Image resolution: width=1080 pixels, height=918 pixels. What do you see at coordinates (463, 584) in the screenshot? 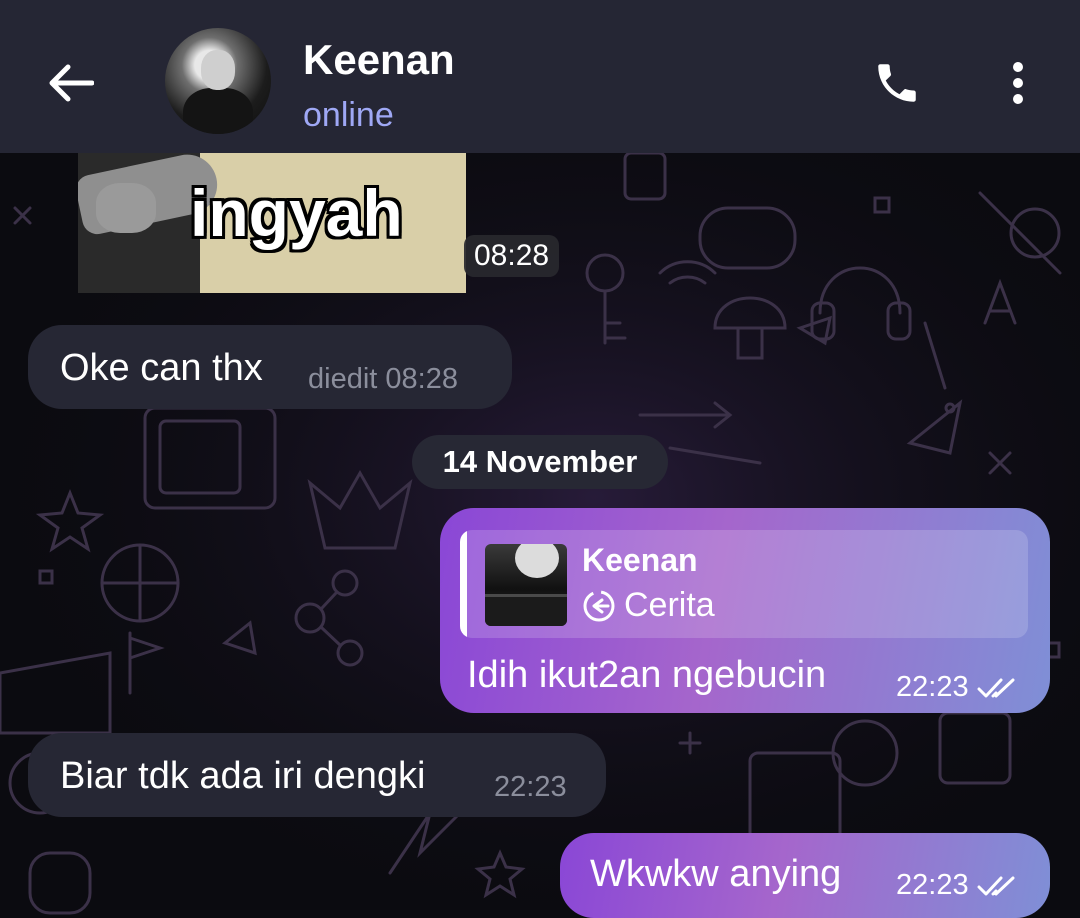
I see `reply-quote-bar` at bounding box center [463, 584].